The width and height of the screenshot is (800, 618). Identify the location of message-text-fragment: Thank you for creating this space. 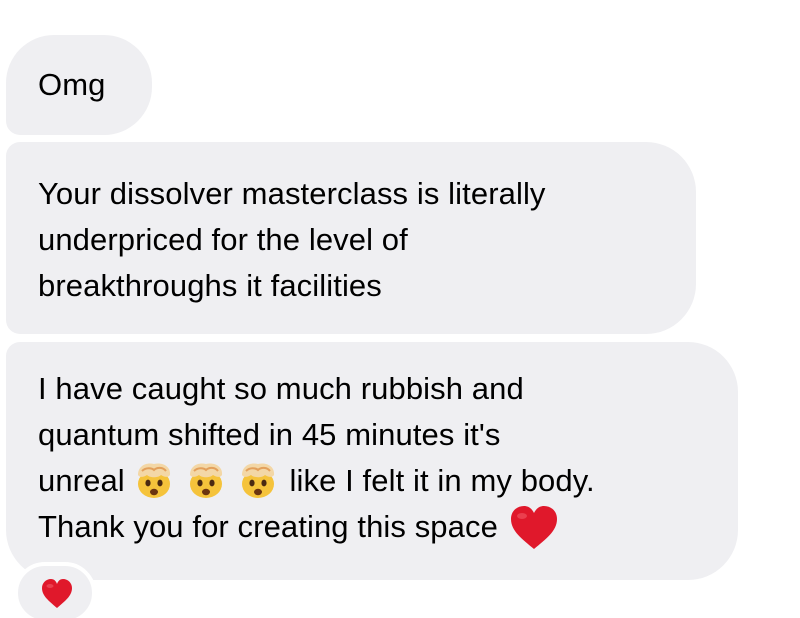
(268, 526).